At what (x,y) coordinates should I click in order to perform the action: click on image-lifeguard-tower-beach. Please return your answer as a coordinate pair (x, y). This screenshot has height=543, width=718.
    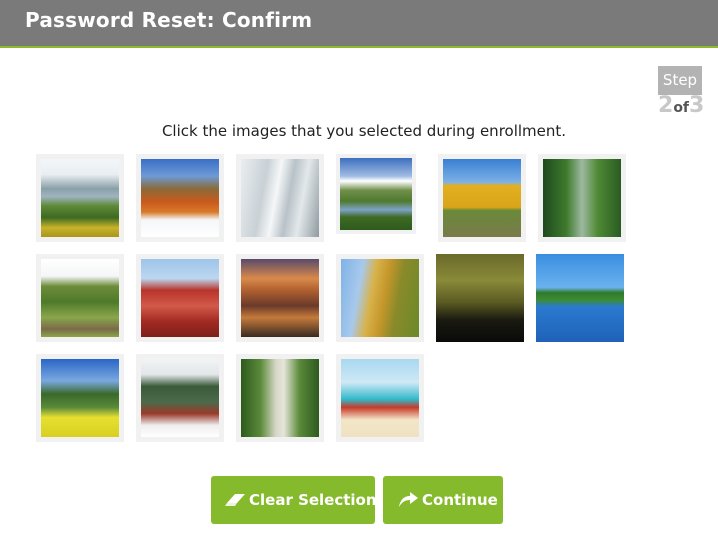
    Looking at the image, I should click on (380, 398).